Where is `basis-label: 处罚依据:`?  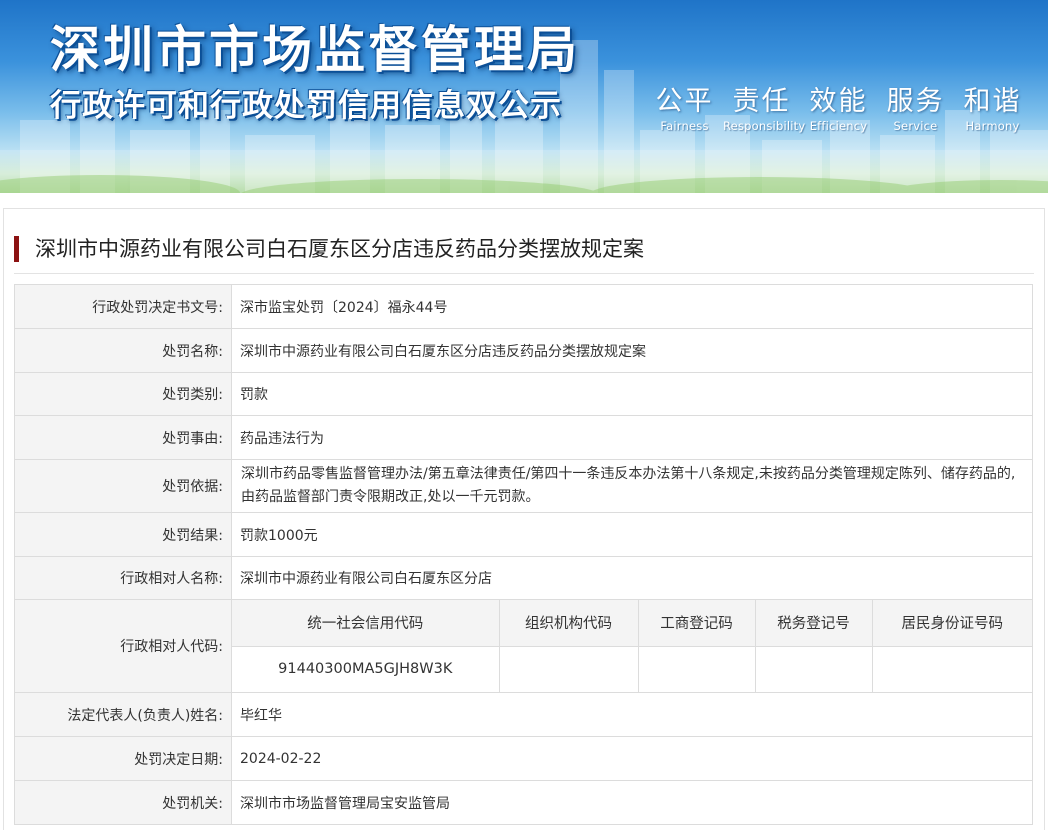
basis-label: 处罚依据: is located at coordinates (123, 486).